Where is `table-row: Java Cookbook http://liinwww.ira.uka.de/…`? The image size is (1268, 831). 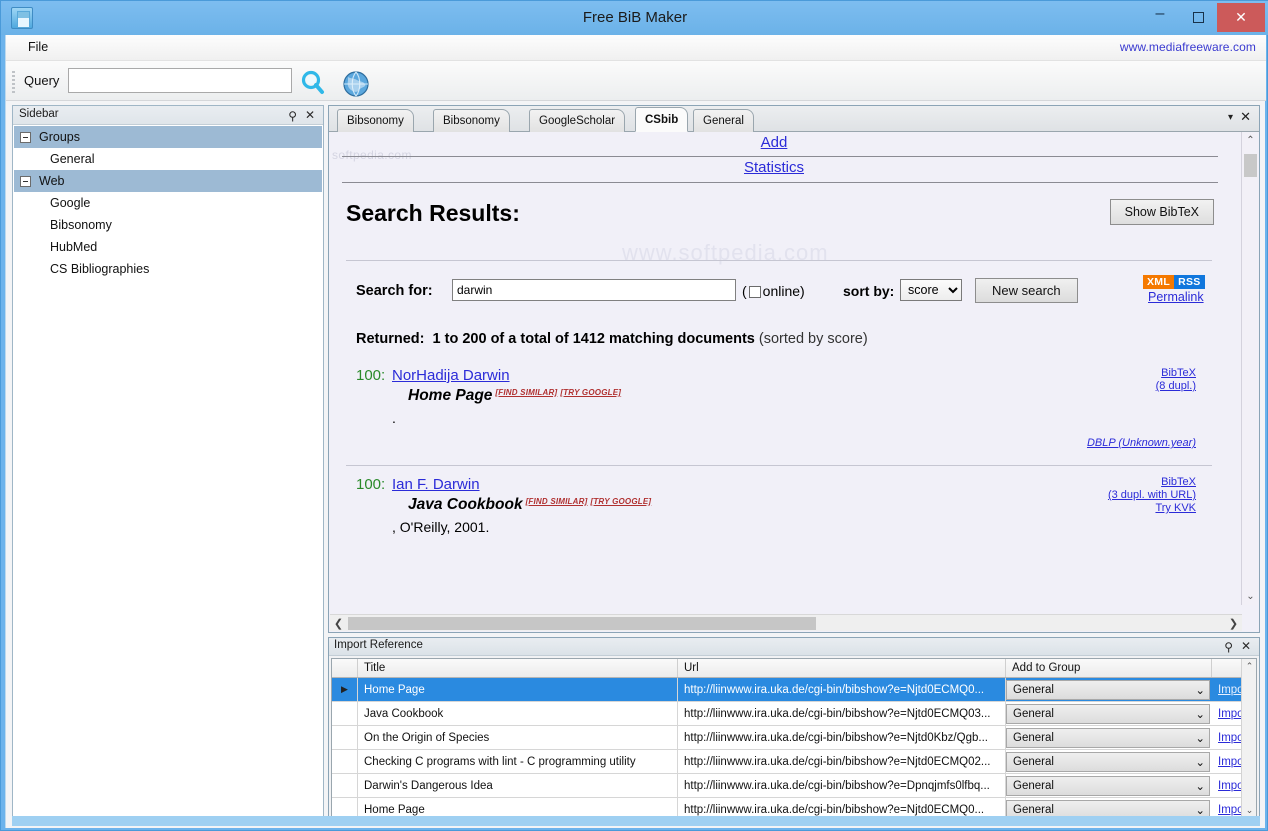 table-row: Java Cookbook http://liinwww.ira.uka.de/… is located at coordinates (794, 714).